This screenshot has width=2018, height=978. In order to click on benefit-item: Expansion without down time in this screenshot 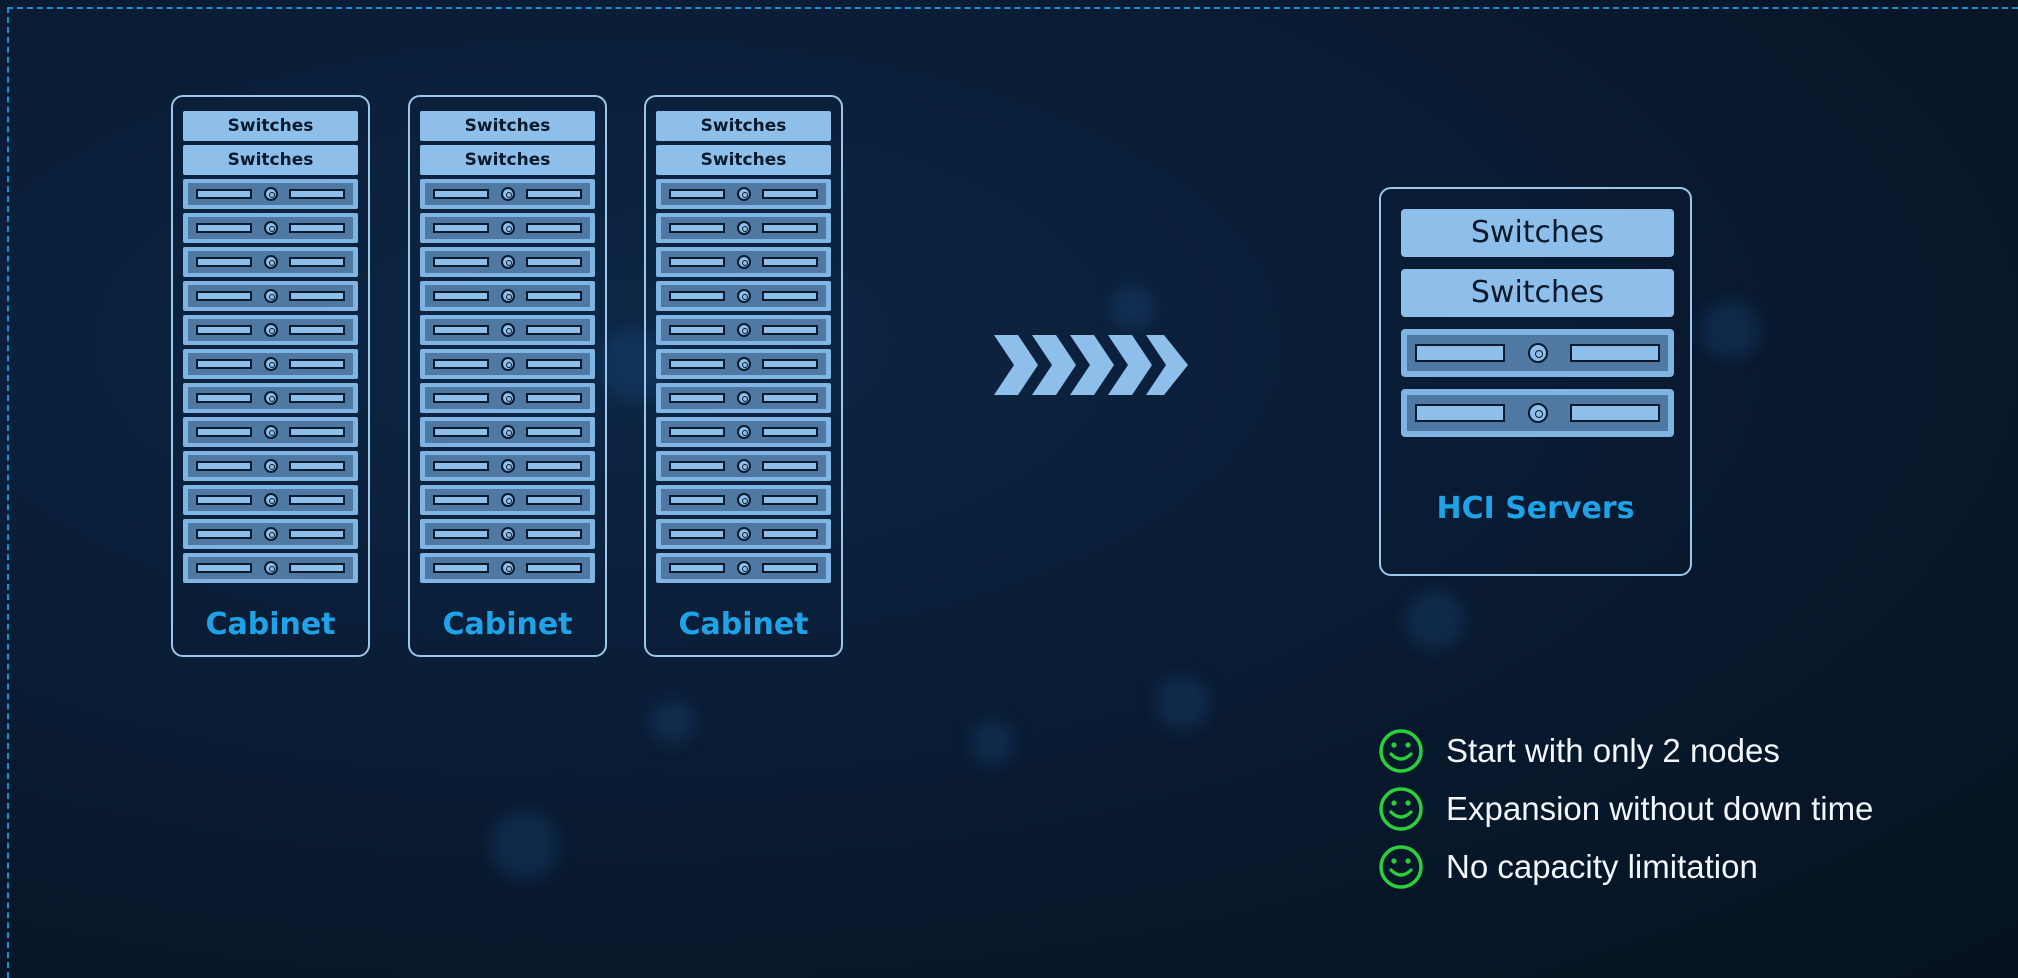, I will do `click(1625, 809)`.